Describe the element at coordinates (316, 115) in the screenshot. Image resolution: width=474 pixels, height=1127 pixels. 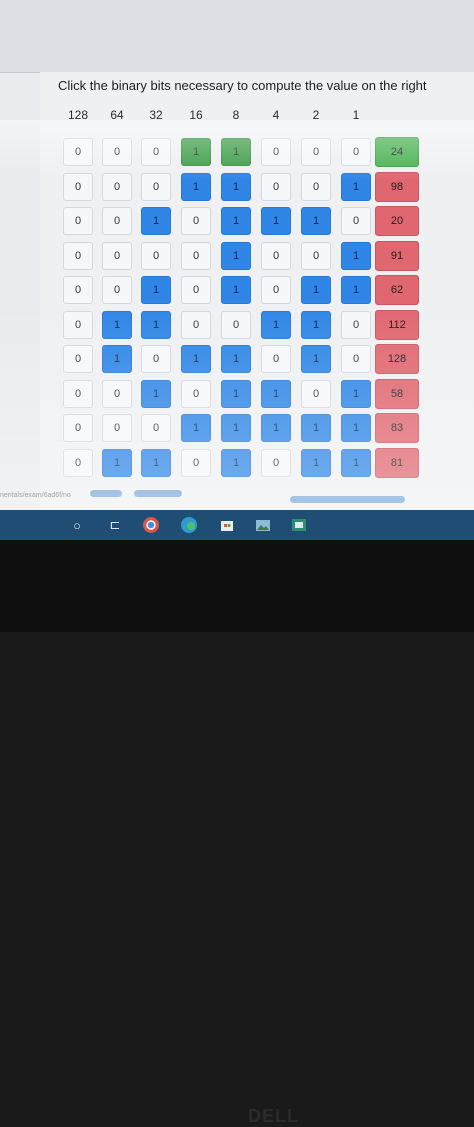
I see `bit-header-2: 2` at that location.